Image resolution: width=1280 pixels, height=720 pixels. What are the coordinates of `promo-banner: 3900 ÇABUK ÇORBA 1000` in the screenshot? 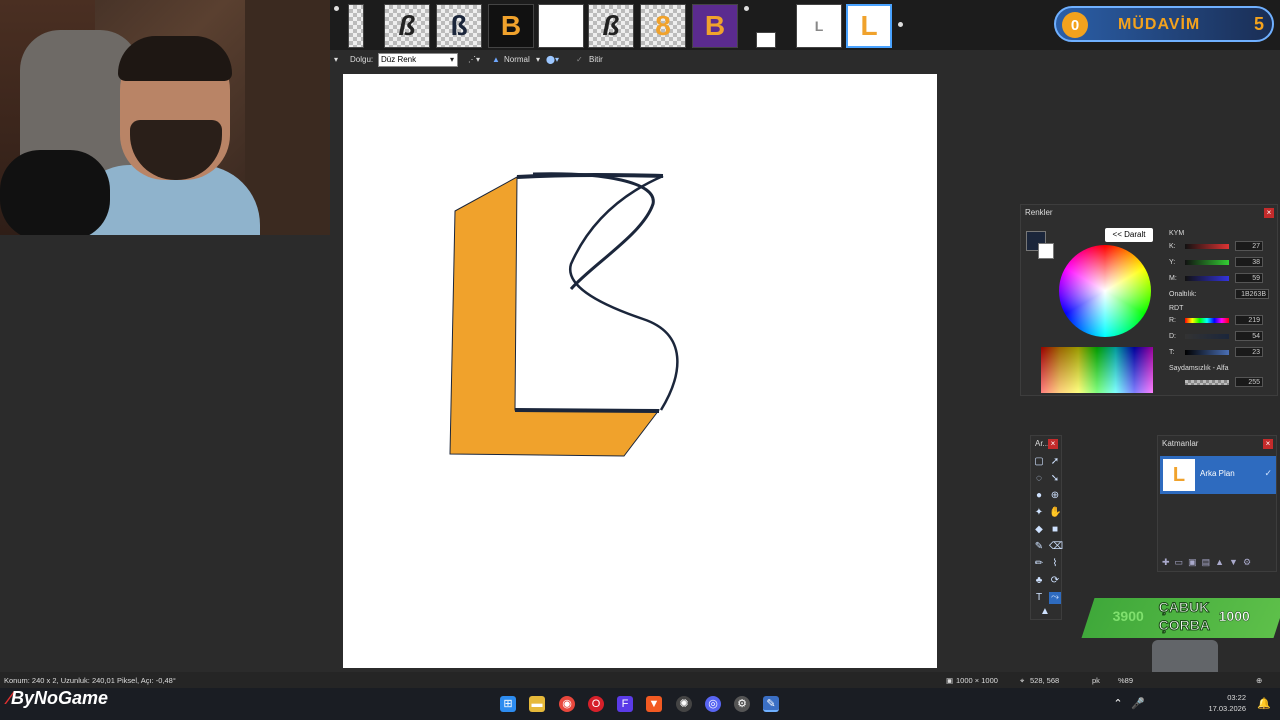 It's located at (1180, 618).